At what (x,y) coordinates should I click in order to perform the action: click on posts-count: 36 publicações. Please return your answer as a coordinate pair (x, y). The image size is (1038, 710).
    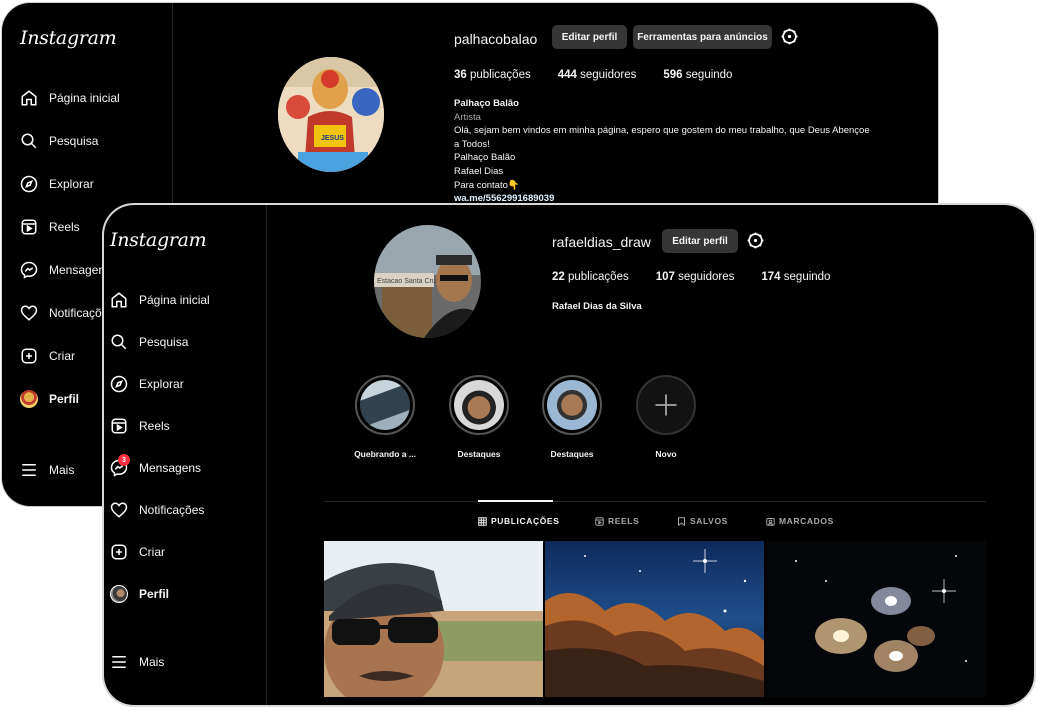
    Looking at the image, I should click on (492, 75).